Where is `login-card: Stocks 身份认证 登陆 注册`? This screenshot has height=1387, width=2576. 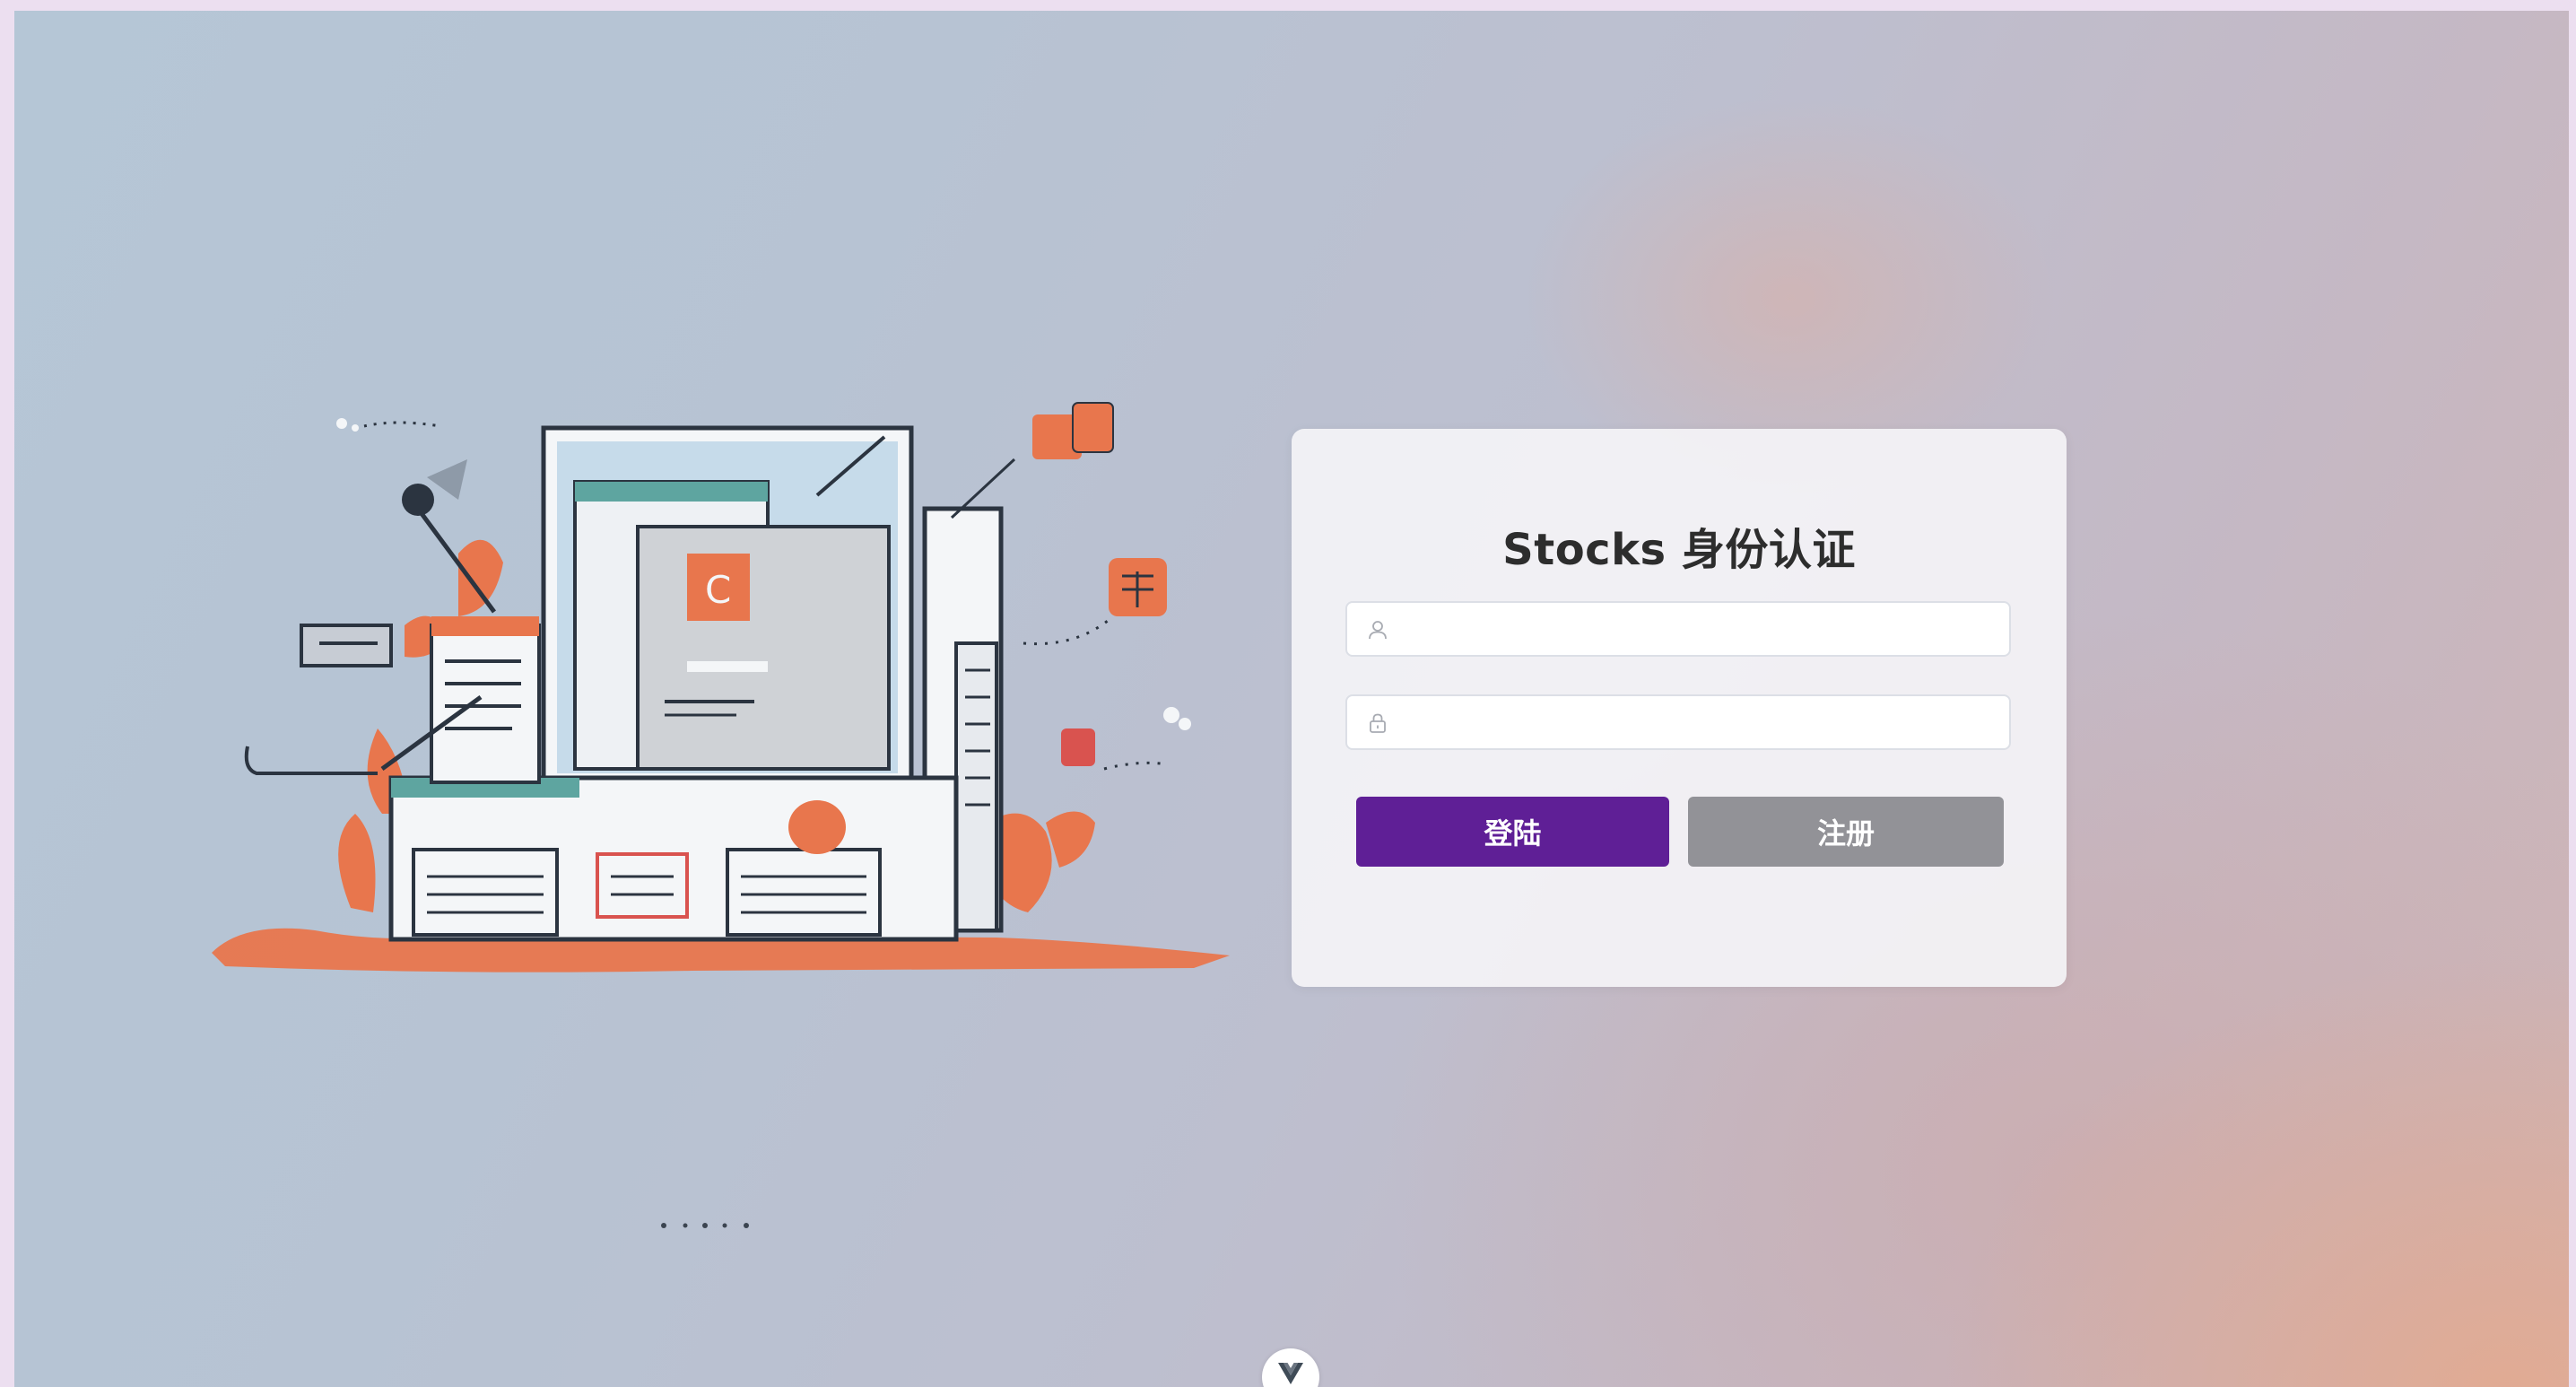
login-card: Stocks 身份认证 登陆 注册 is located at coordinates (1679, 708).